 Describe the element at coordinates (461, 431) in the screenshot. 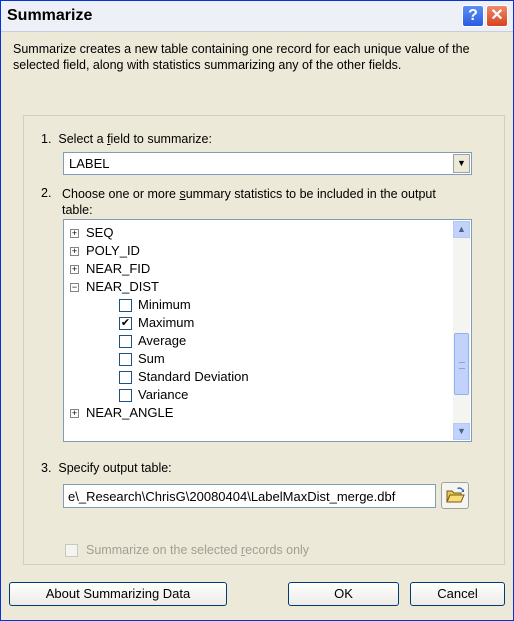

I see `scroll-down-icon: ▼` at that location.